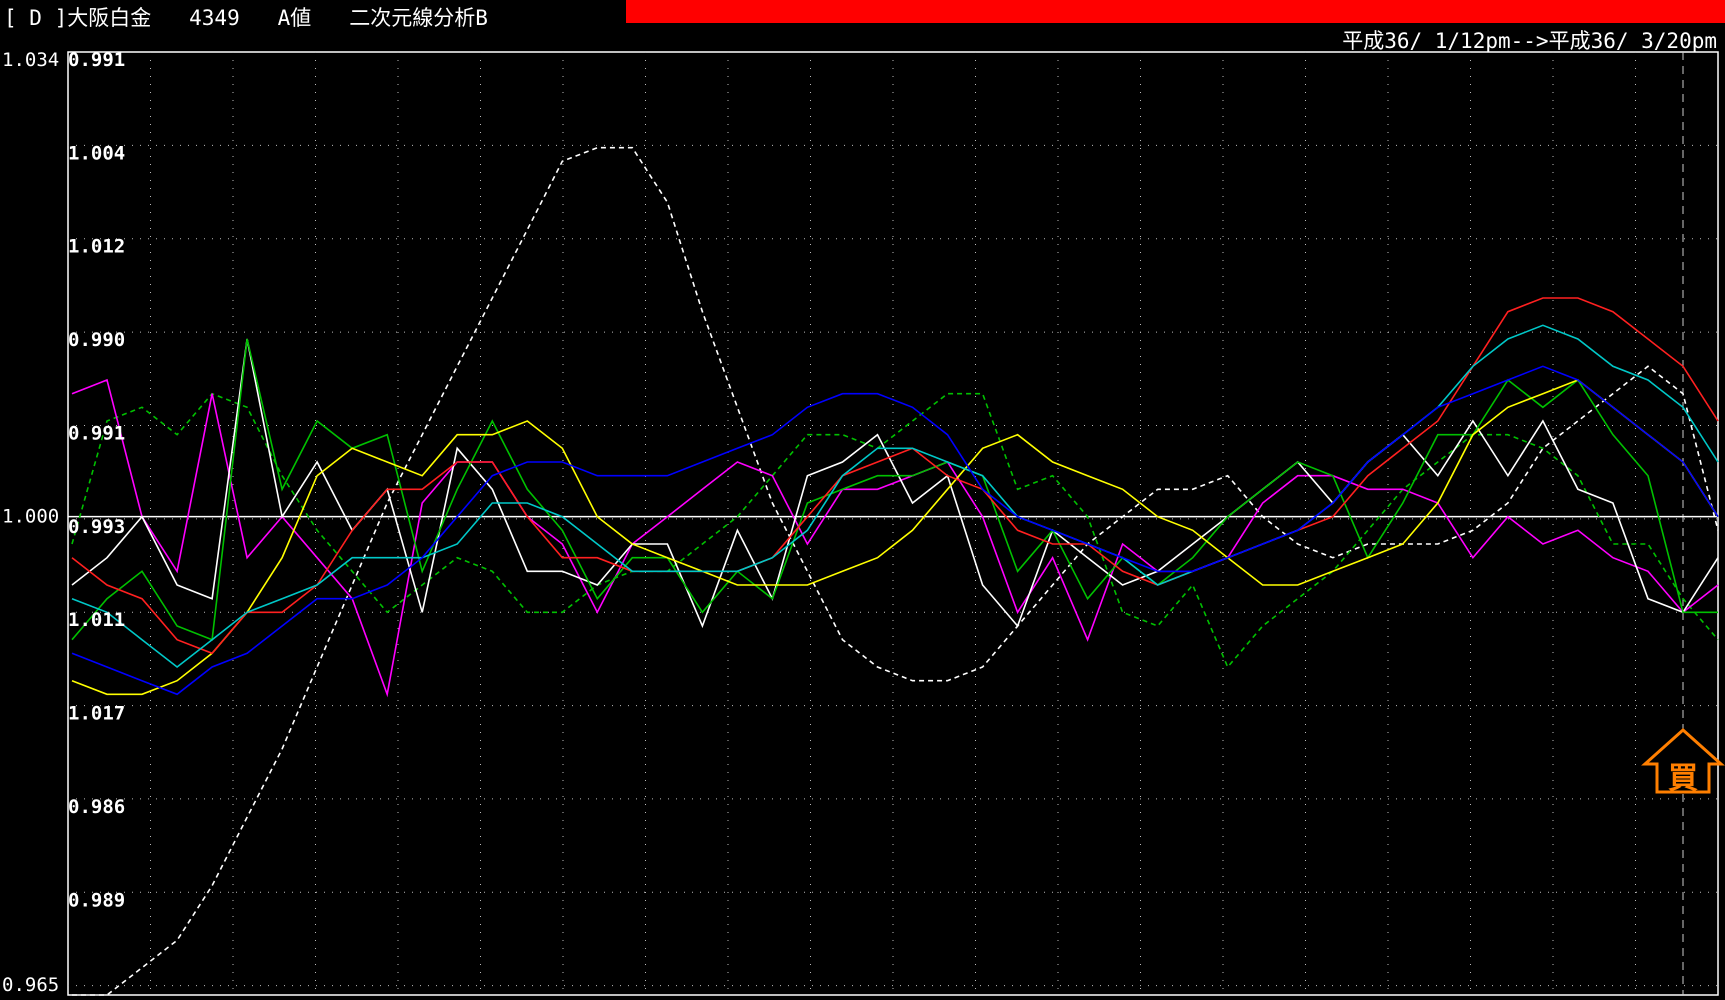 This screenshot has width=1725, height=1000. What do you see at coordinates (96, 807) in the screenshot?
I see `inner-axis-label: 0.986` at bounding box center [96, 807].